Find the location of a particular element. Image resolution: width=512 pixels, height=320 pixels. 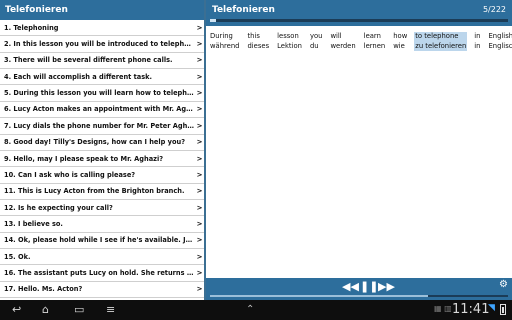

chevron-up-icon: ⌃ is located at coordinates (250, 310).